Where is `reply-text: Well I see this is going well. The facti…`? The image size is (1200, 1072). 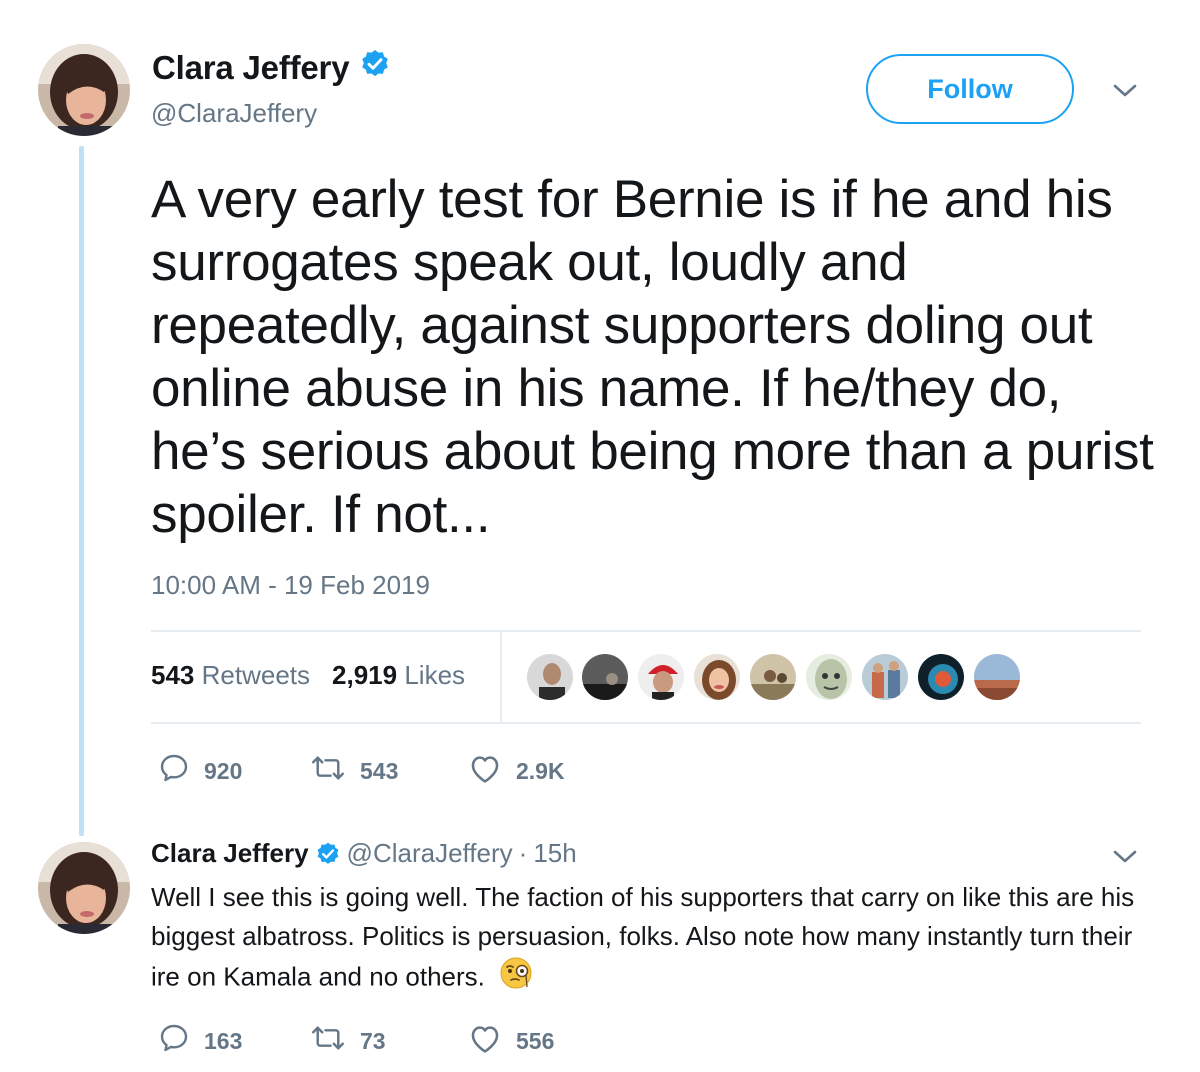 reply-text: Well I see this is going well. The facti… is located at coordinates (643, 937).